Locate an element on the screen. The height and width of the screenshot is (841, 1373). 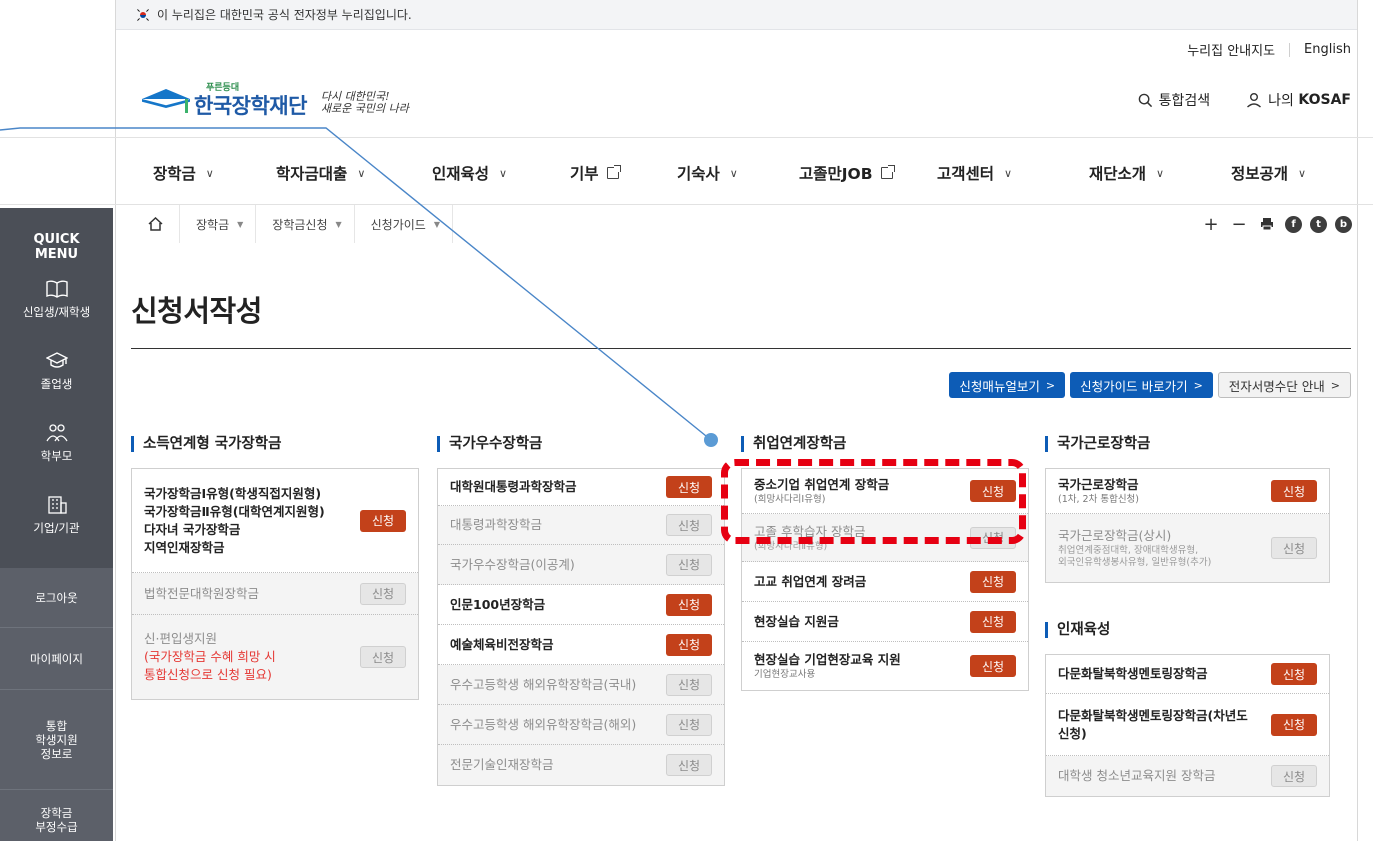
slogan-line-2: 새로운 국민의 나라 is located at coordinates (364, 108).